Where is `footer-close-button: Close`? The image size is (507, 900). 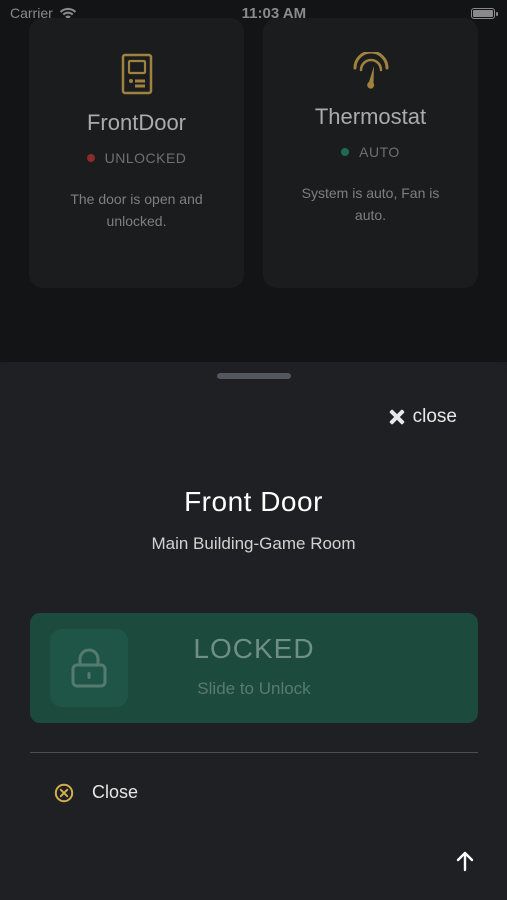 footer-close-button: Close is located at coordinates (96, 792).